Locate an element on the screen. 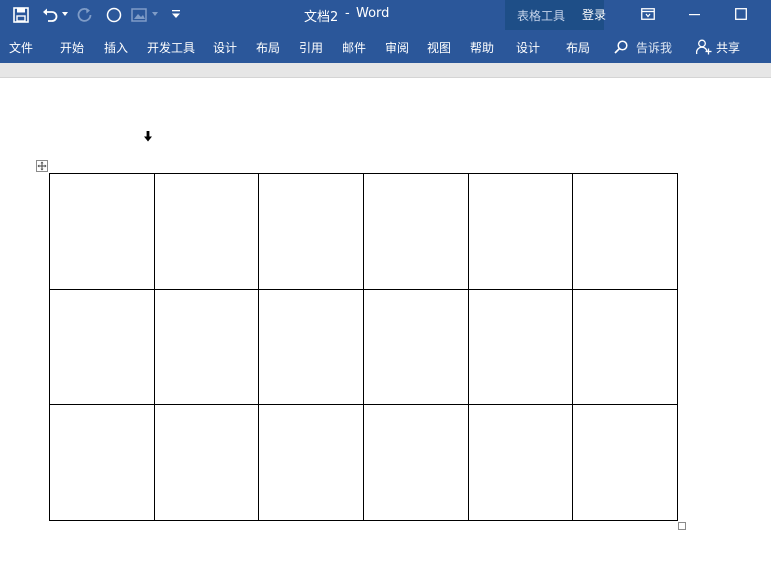 Image resolution: width=771 pixels, height=577 pixels. table-resize-handle is located at coordinates (682, 526).